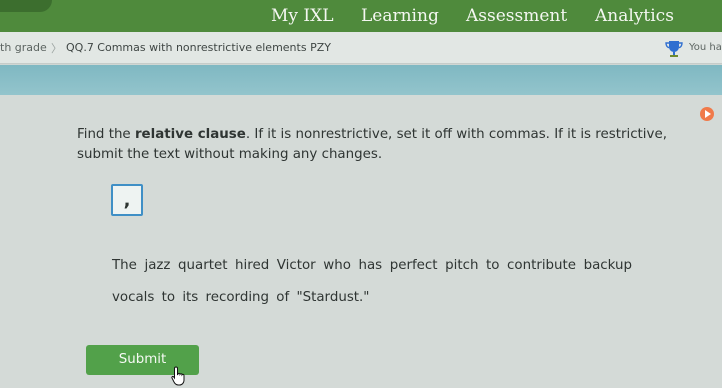 Image resolution: width=722 pixels, height=388 pixels. I want to click on sentence-line-2: vocals to its recording of "Stardust.", so click(240, 297).